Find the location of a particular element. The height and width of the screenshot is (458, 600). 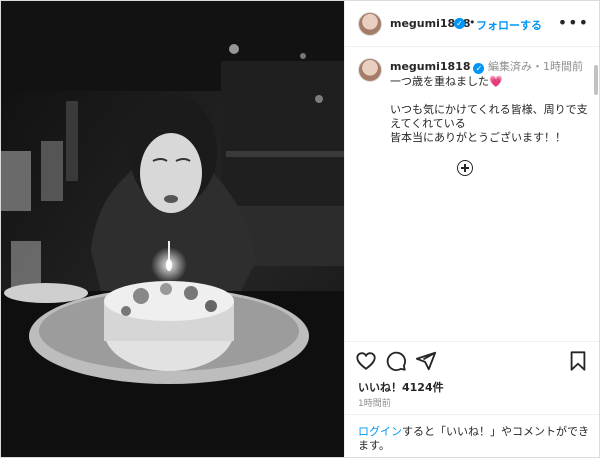

post-header: megumi1818 ✓ • フォローする ••• is located at coordinates (472, 24).